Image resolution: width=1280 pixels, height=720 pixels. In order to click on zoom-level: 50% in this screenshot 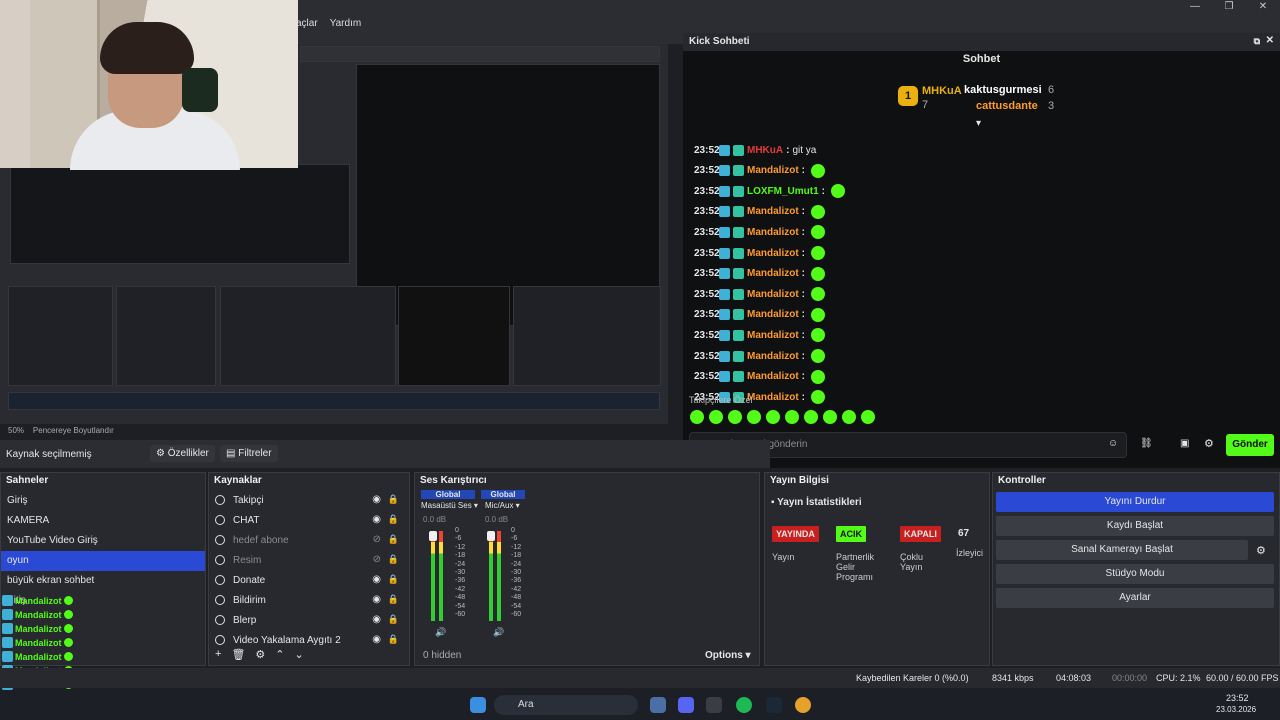, I will do `click(16, 430)`.